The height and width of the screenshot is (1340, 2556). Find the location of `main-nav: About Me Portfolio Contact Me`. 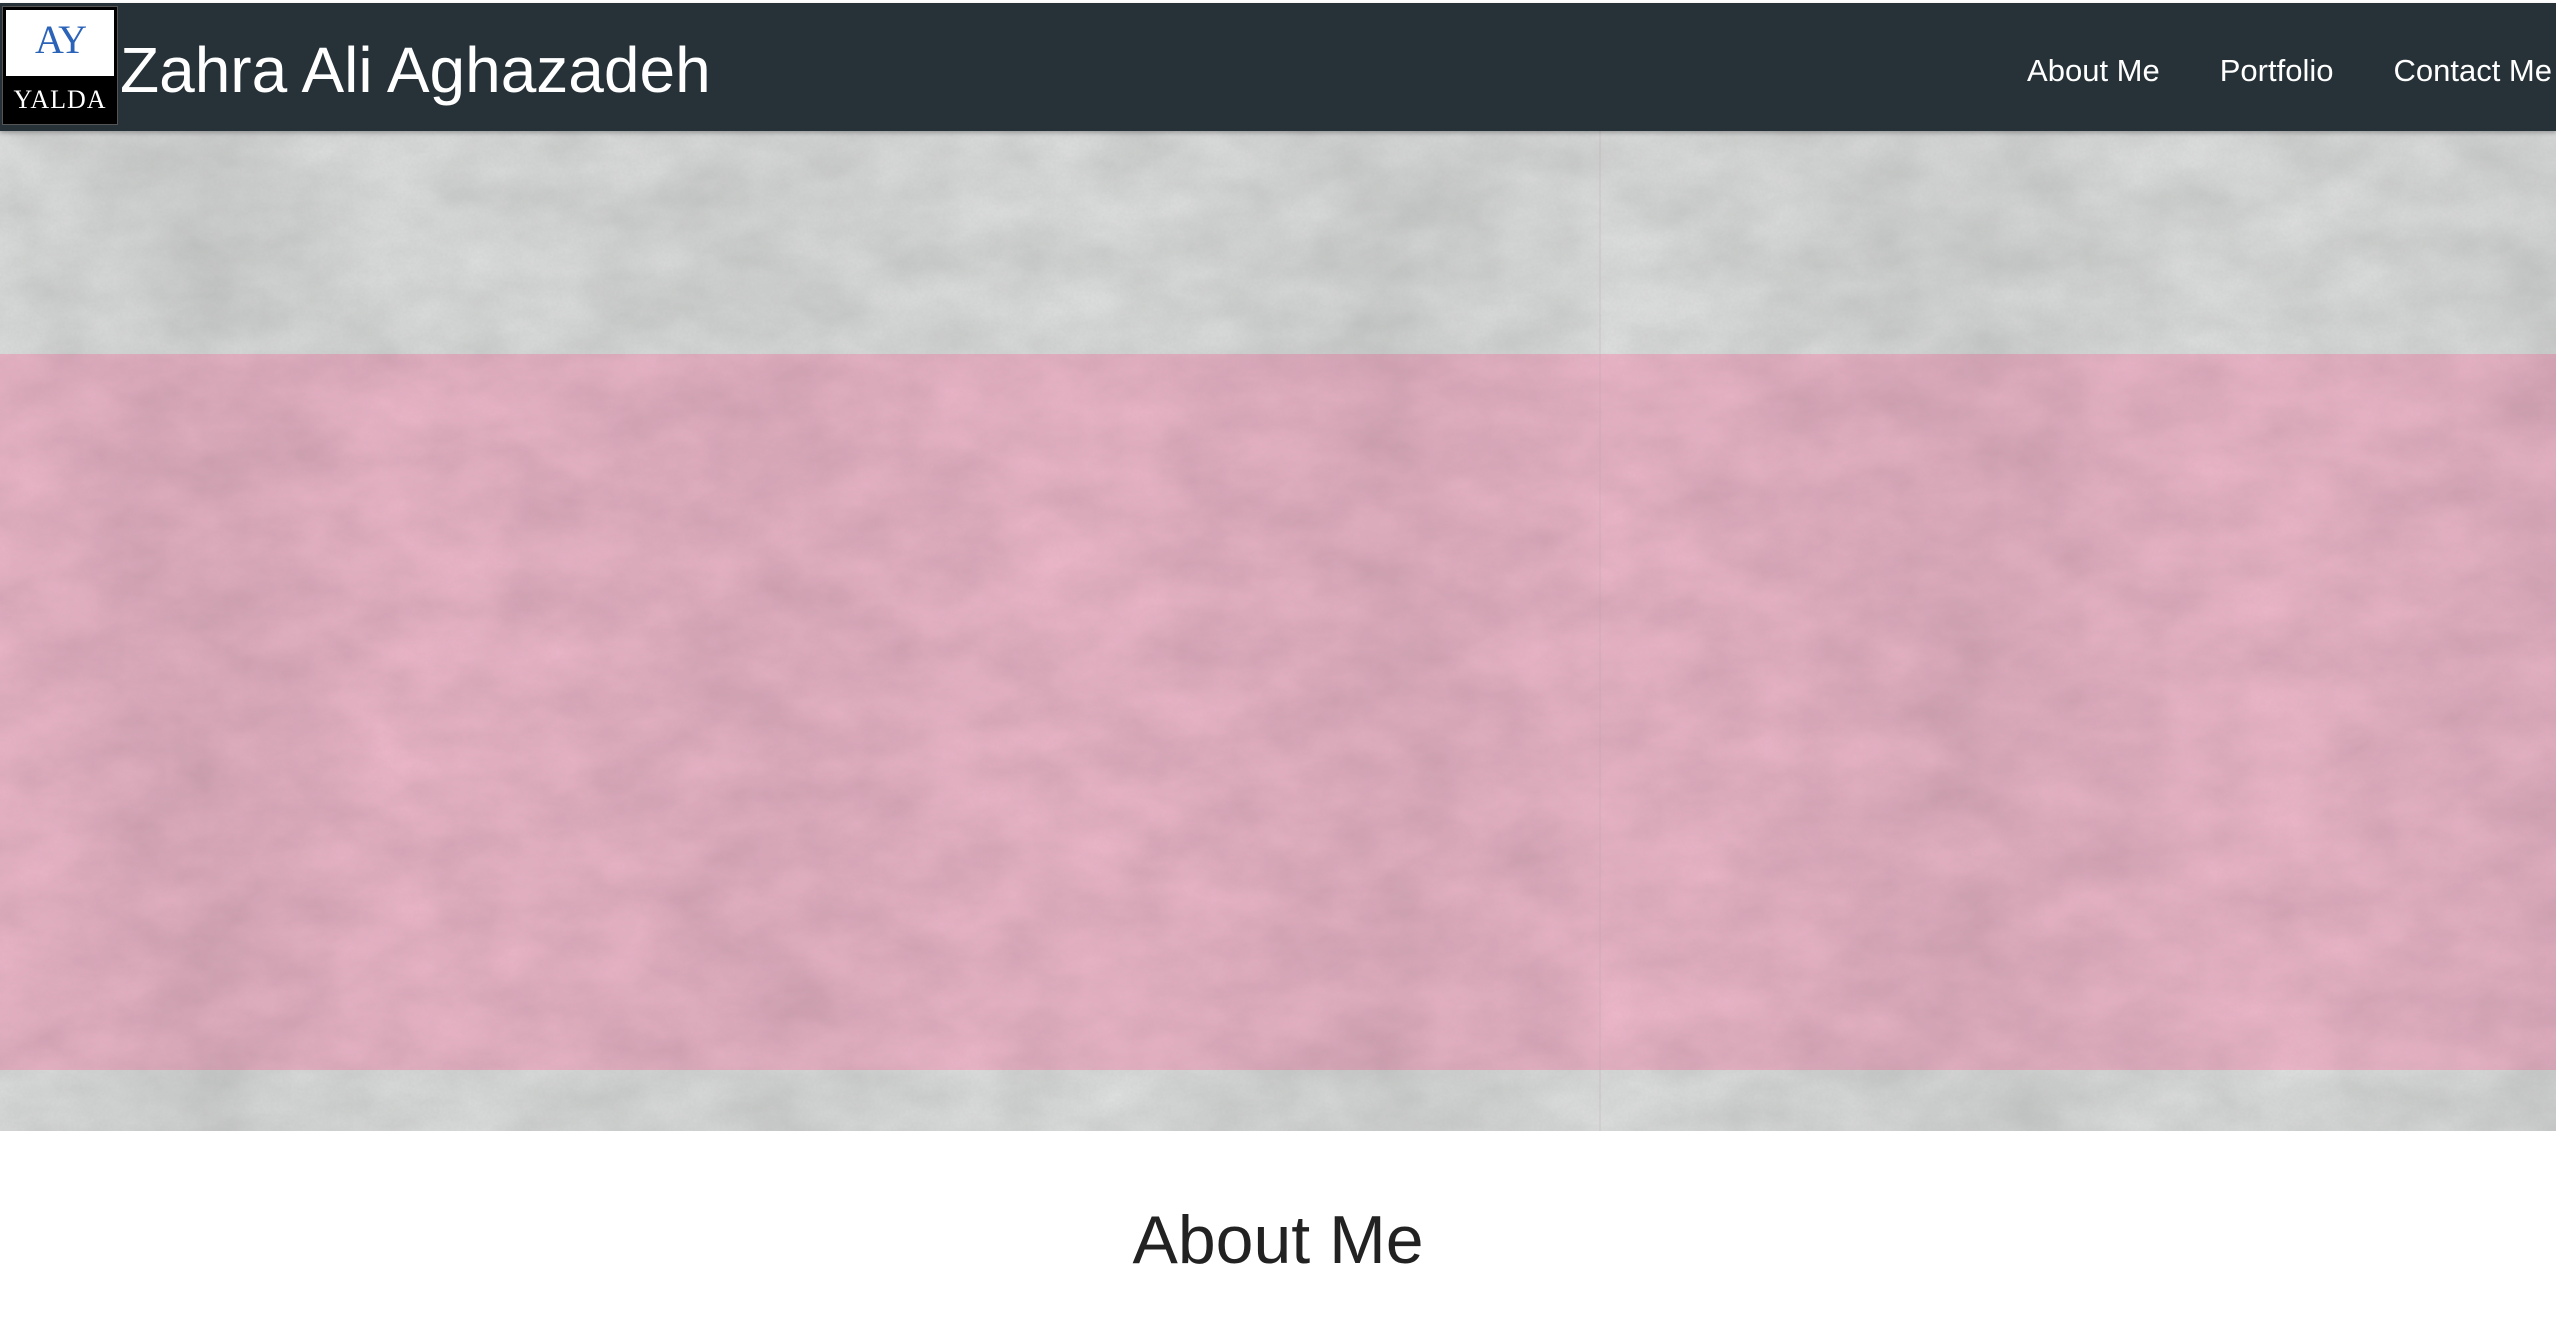

main-nav: About Me Portfolio Contact Me is located at coordinates (2272, 71).